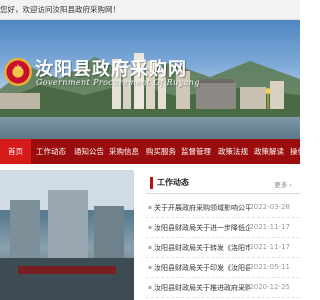  I want to click on section-marker, so click(151, 183).